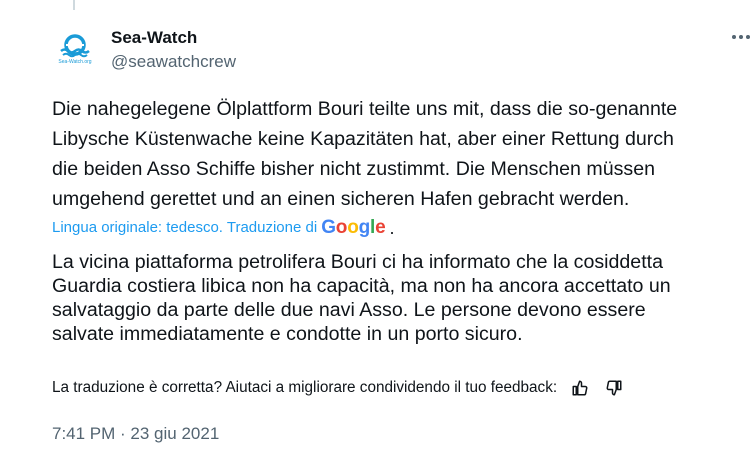 The height and width of the screenshot is (455, 754). What do you see at coordinates (173, 50) in the screenshot?
I see `author-block: Sea-Watch @seawatchcrew` at bounding box center [173, 50].